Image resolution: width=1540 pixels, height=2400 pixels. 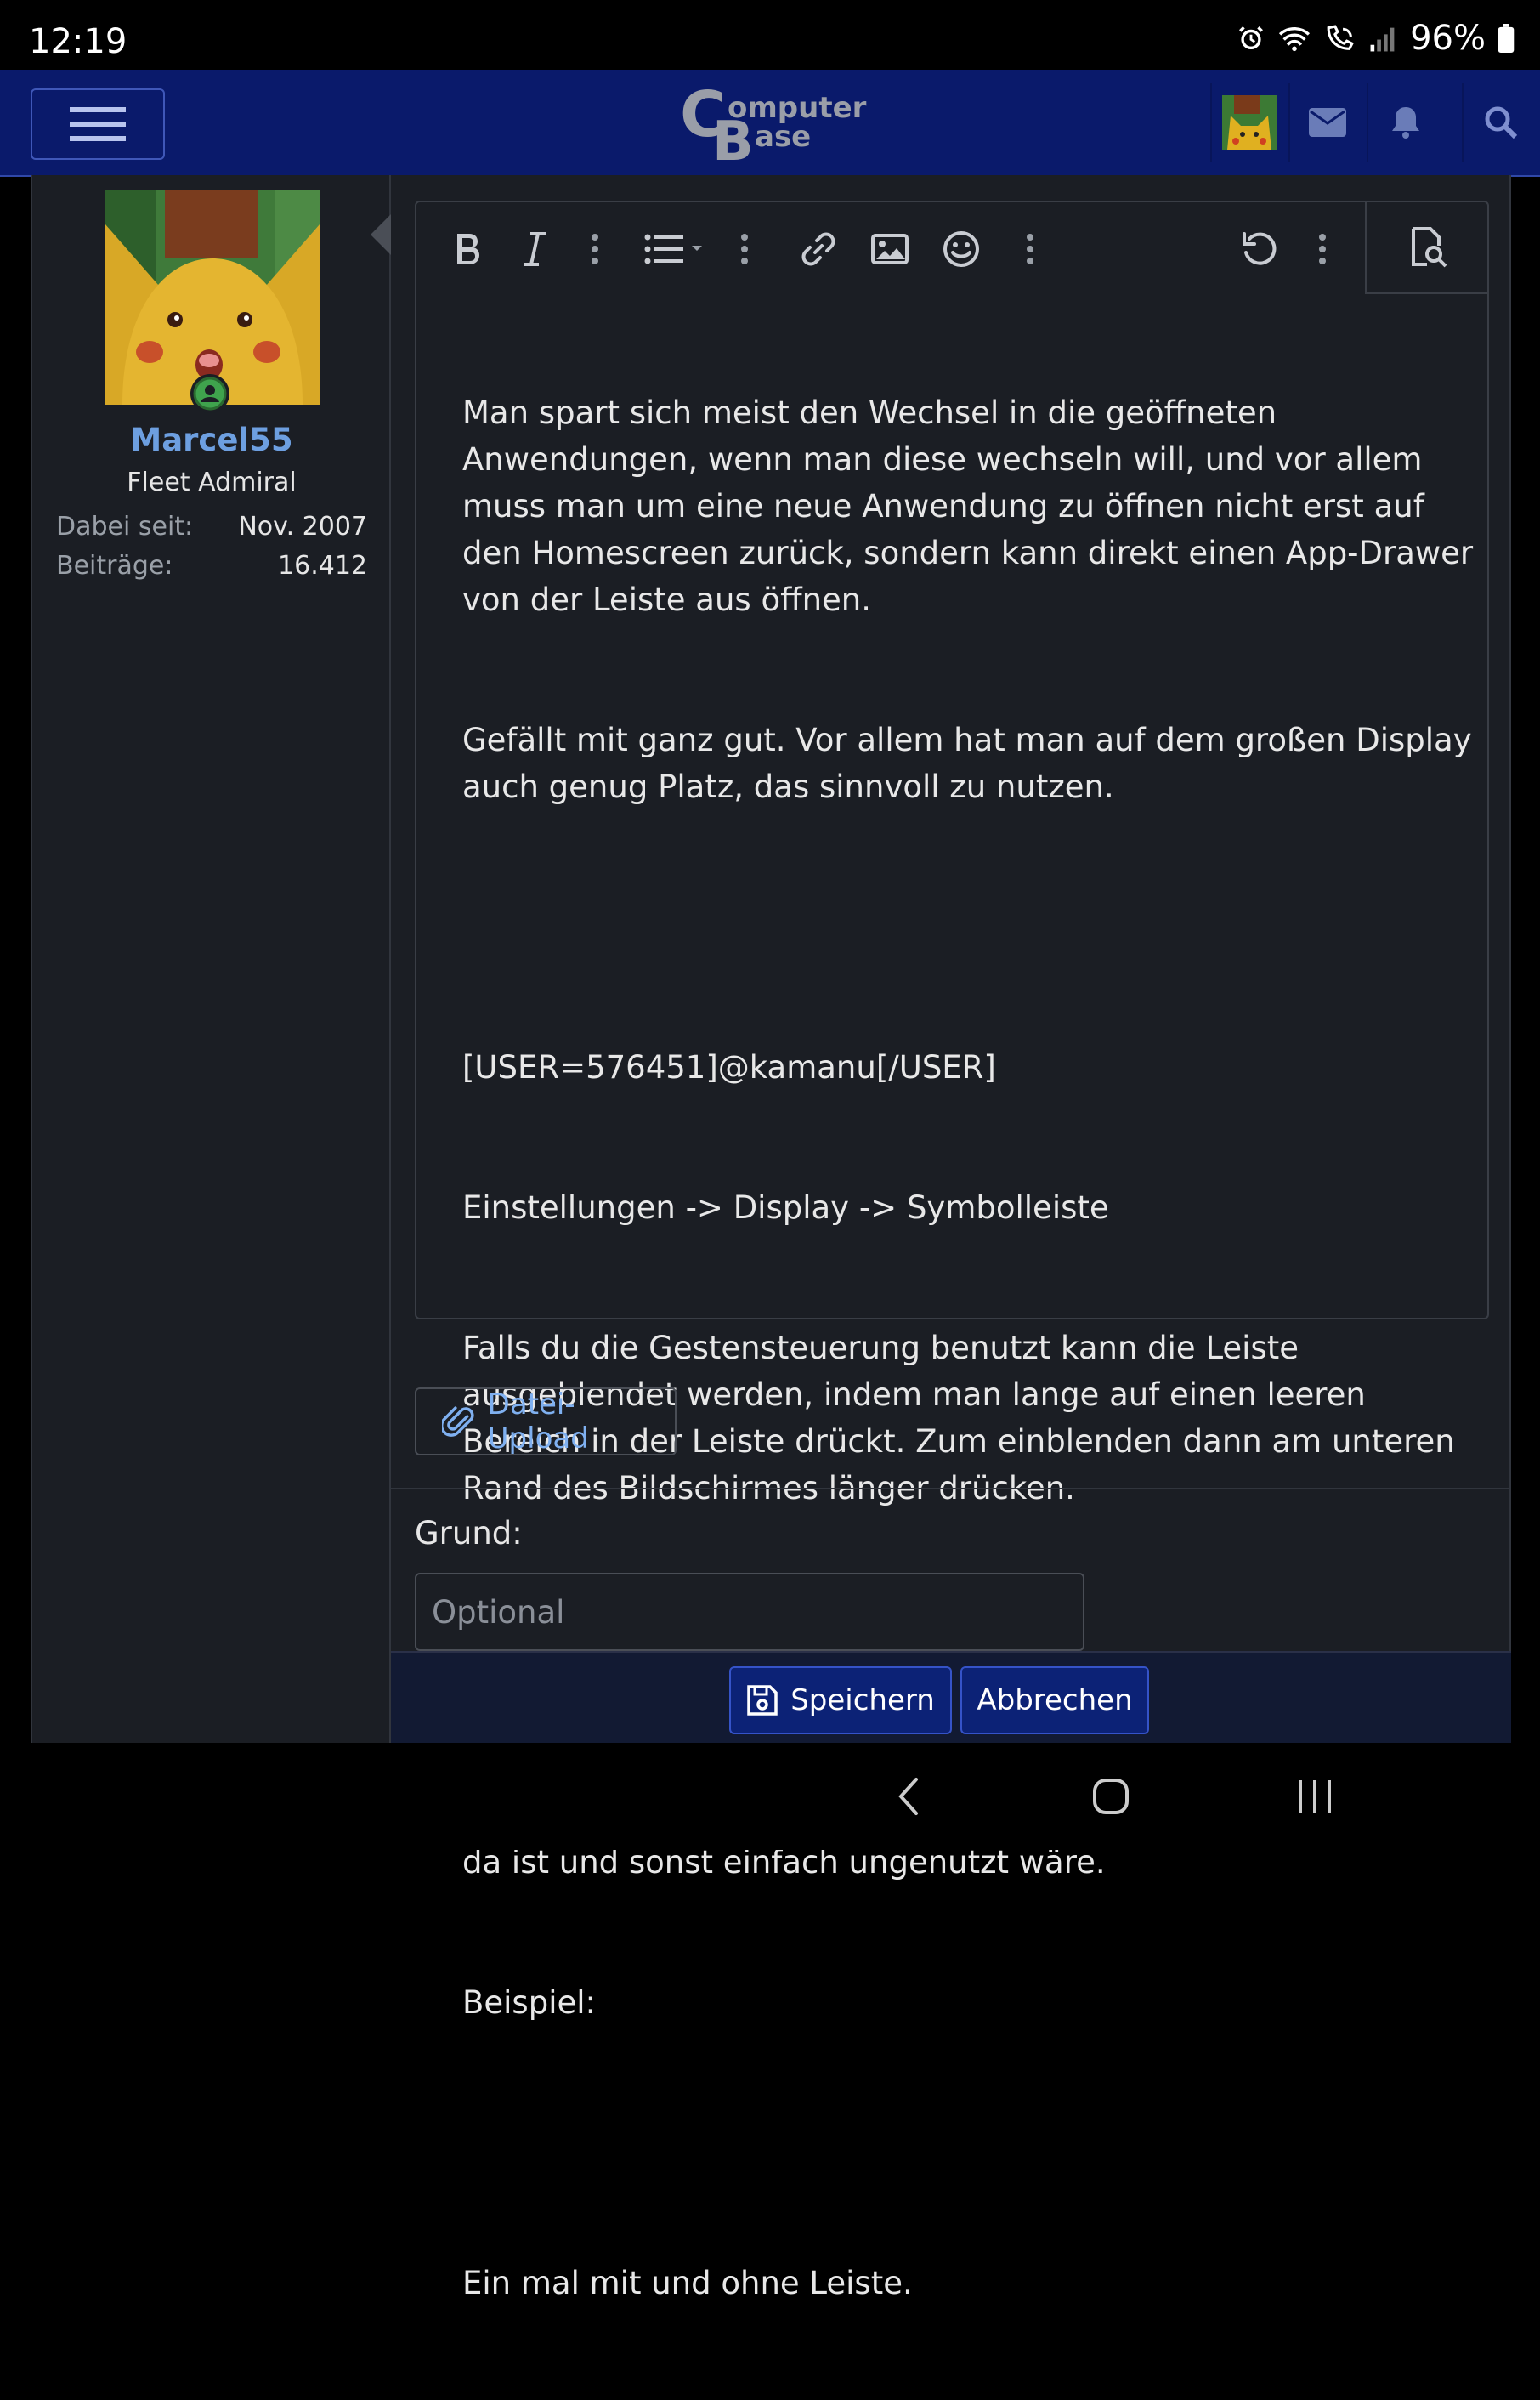 I want to click on user-avatar, so click(x=212, y=297).